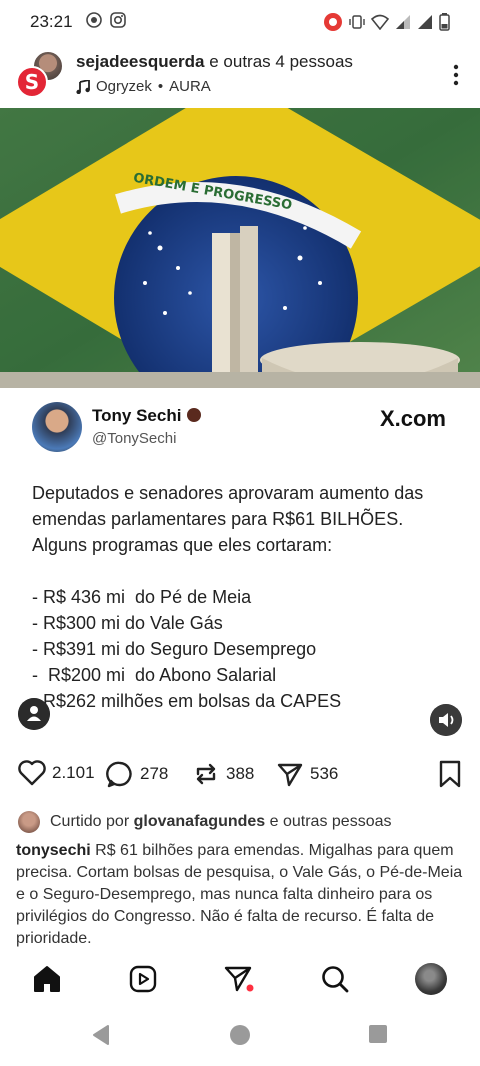 The height and width of the screenshot is (1066, 480). Describe the element at coordinates (456, 75) in the screenshot. I see `more-options-icon` at that location.